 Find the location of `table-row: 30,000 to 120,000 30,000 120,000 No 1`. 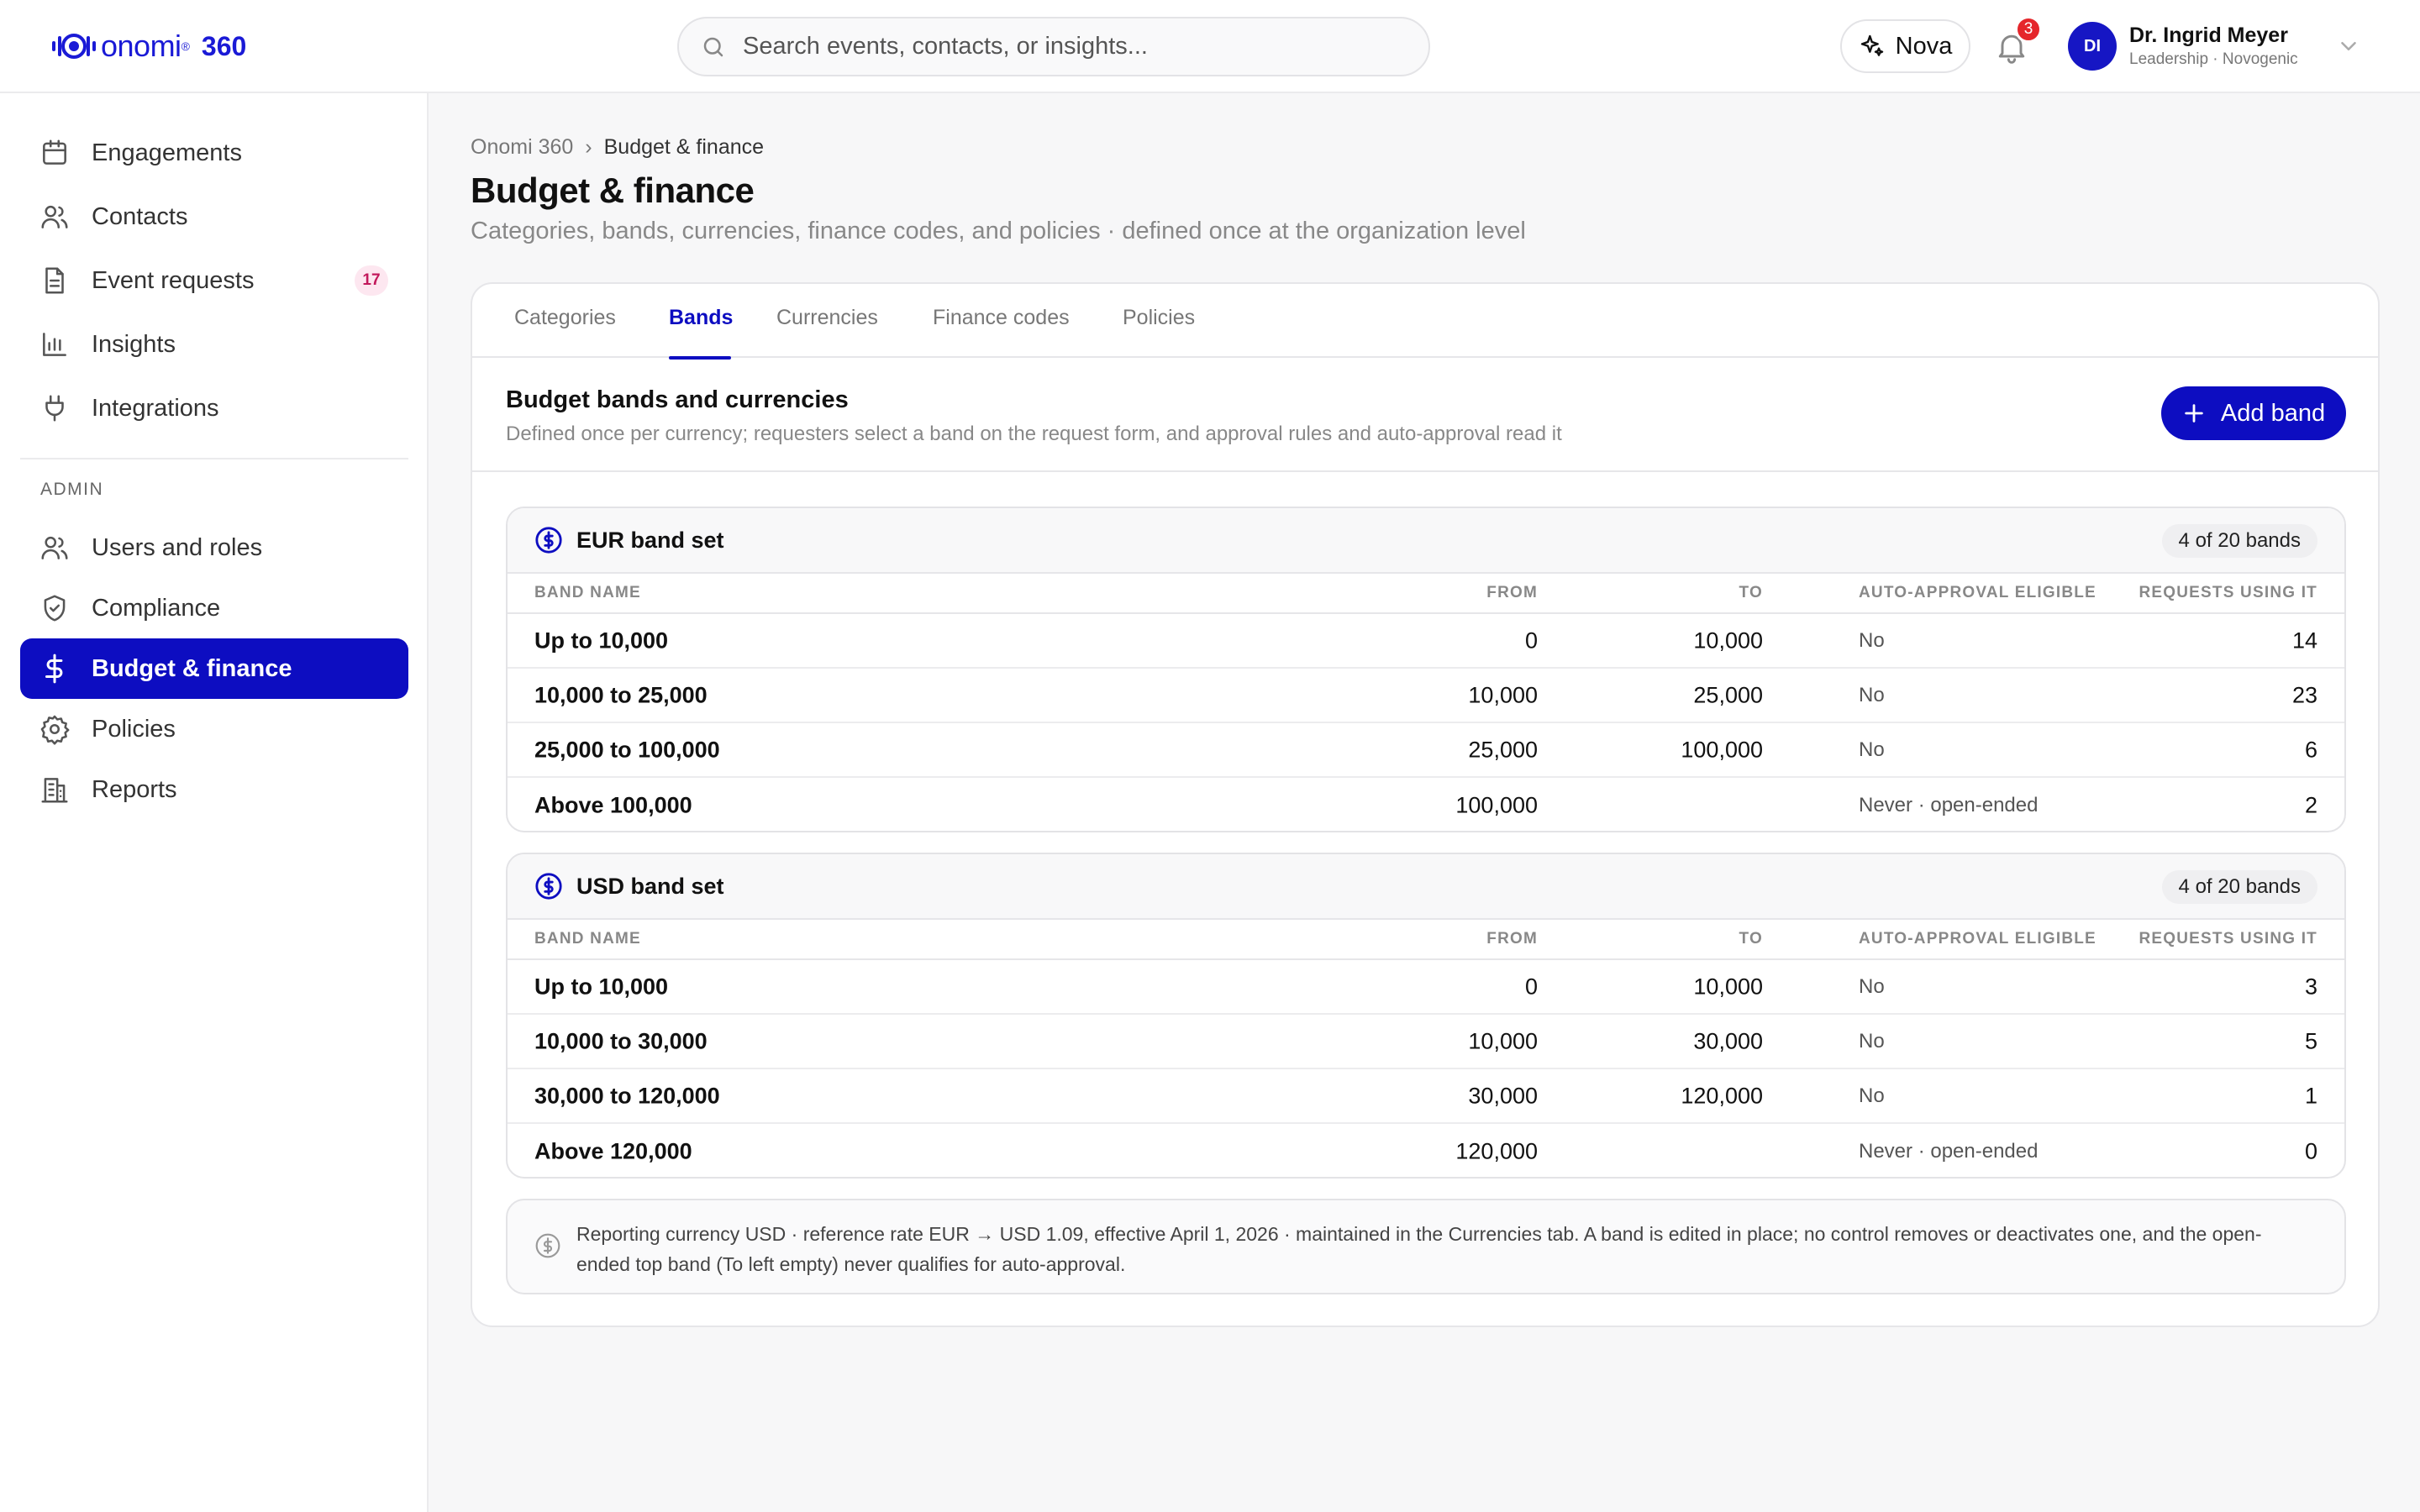

table-row: 30,000 to 120,000 30,000 120,000 No 1 is located at coordinates (1426, 1096).